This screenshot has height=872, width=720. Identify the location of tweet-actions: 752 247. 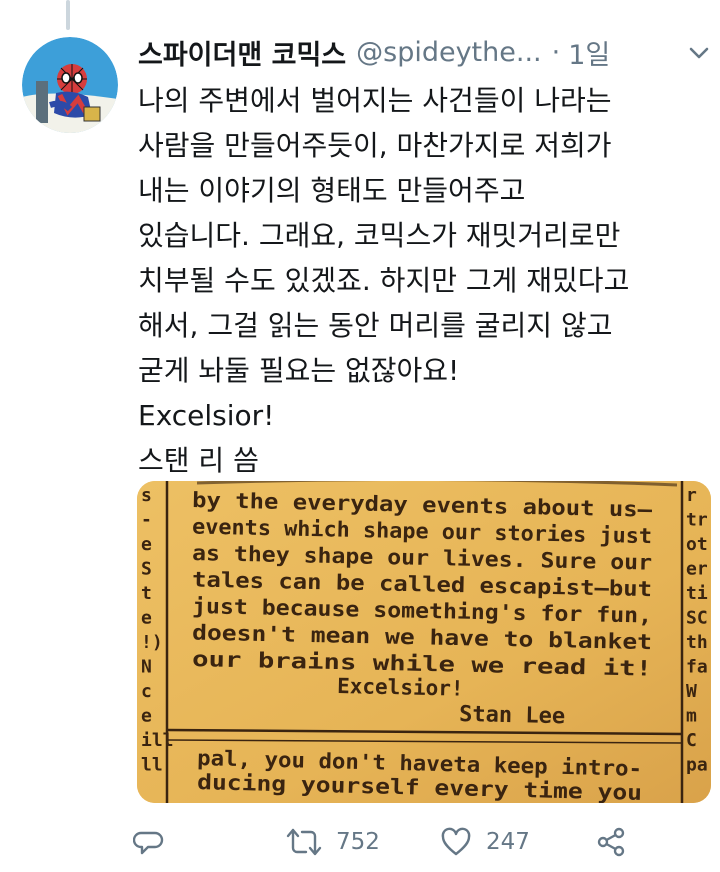
(360, 842).